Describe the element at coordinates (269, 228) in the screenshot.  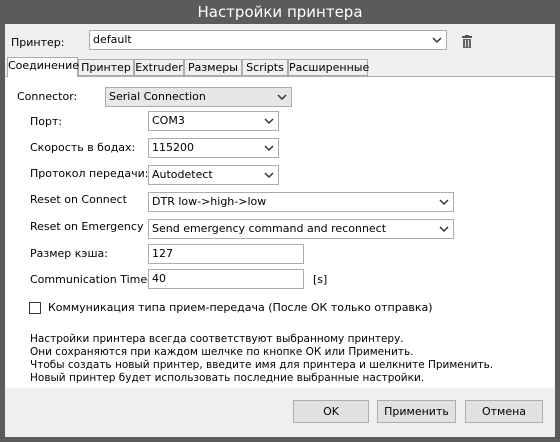
I see `reset-emergency-value: Send emergency command and reconnect` at that location.